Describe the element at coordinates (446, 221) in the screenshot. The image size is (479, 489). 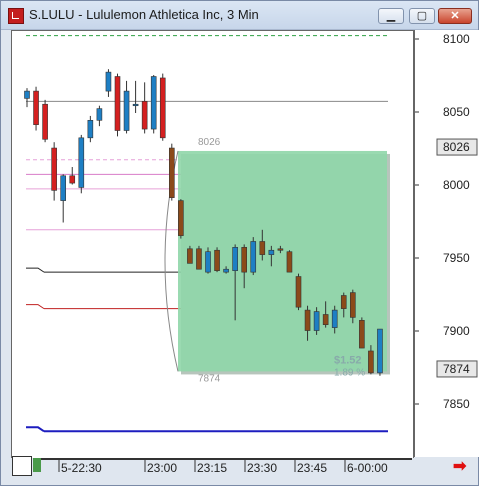
I see `price-axis-svg: 8100 8050 8000 7950 7900 7850 8026 7874` at that location.